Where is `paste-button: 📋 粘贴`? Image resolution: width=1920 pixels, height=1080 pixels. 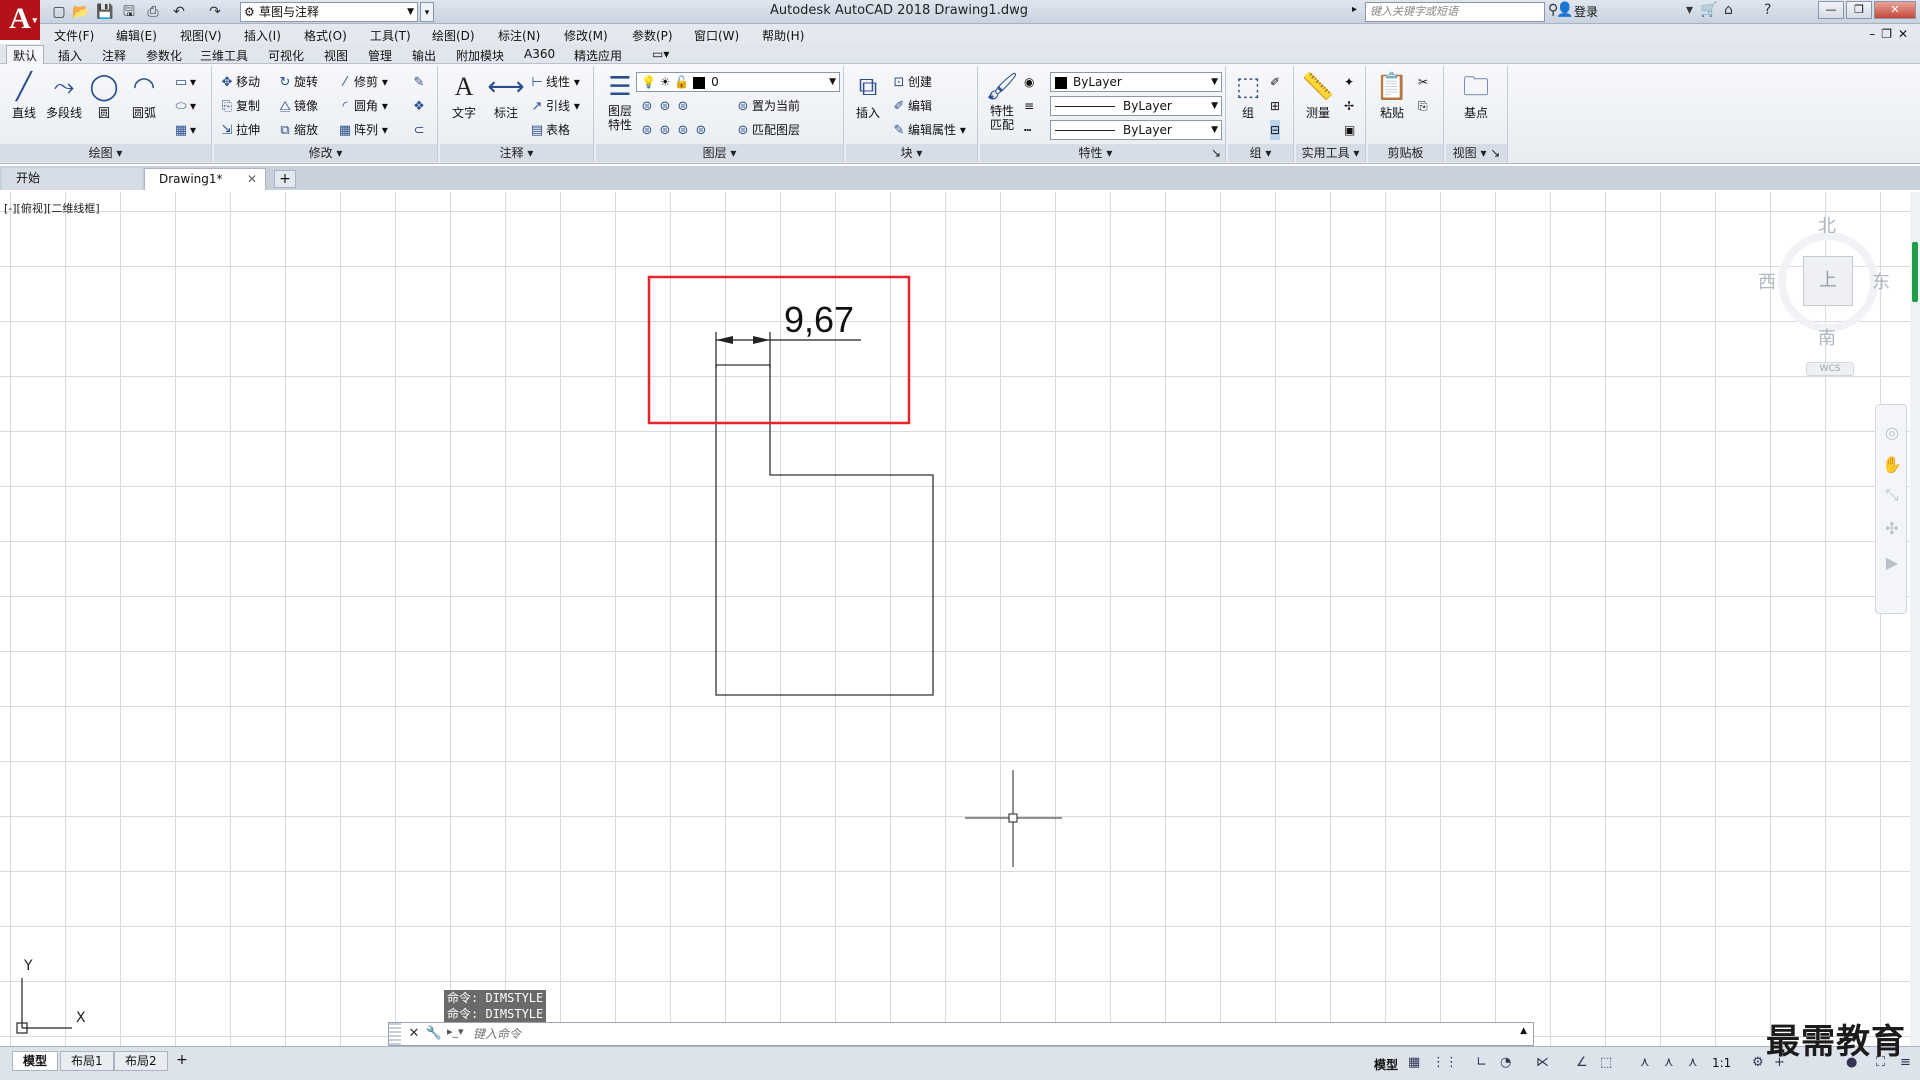
paste-button: 📋 粘贴 is located at coordinates (1392, 95).